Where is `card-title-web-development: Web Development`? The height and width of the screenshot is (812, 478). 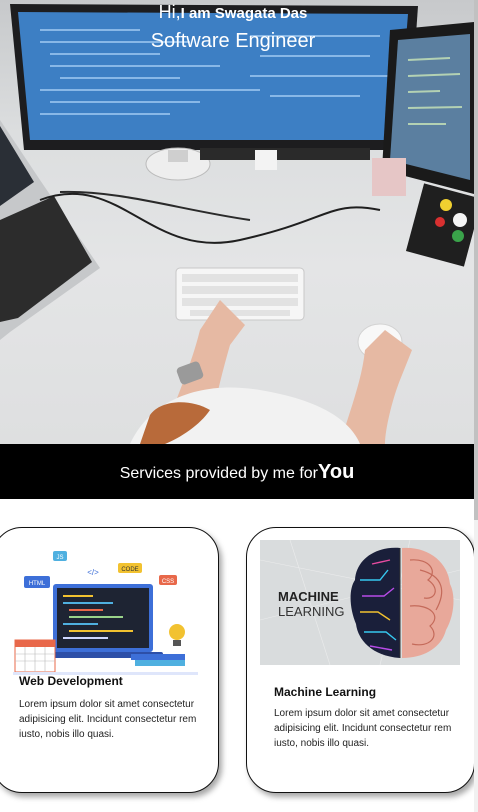
card-title-web-development: Web Development is located at coordinates (71, 681).